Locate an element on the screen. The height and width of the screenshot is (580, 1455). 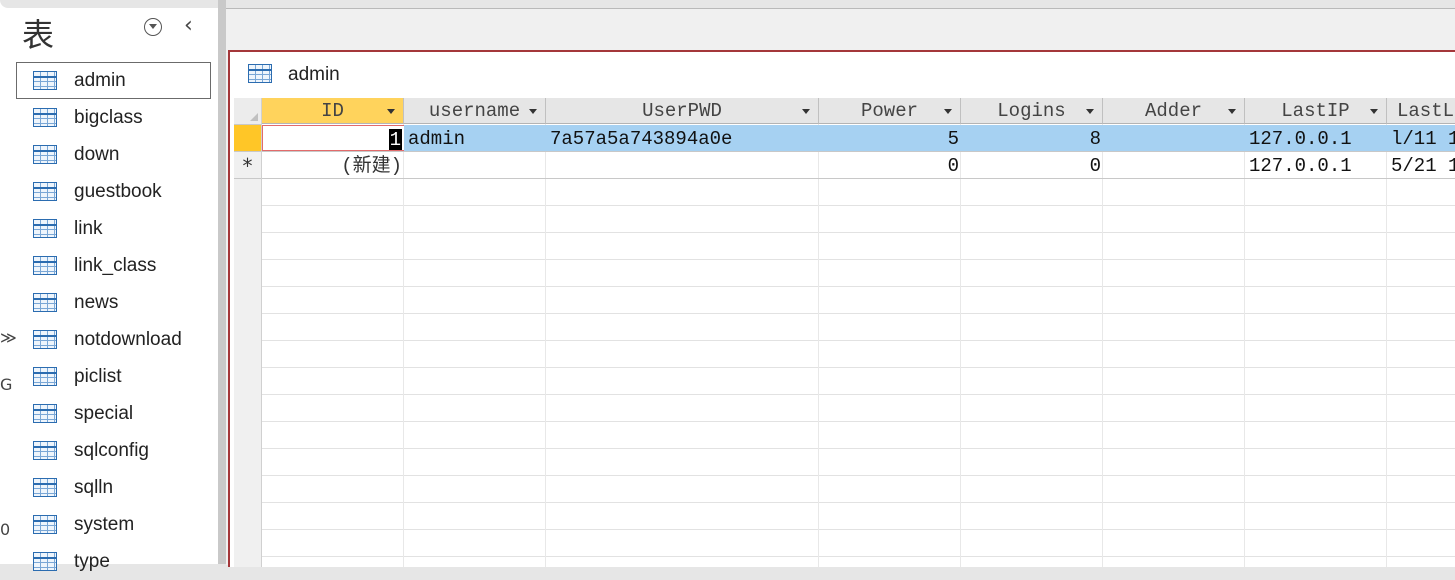
cell-lastlogin-new: 5/21 13 is located at coordinates (1422, 165).